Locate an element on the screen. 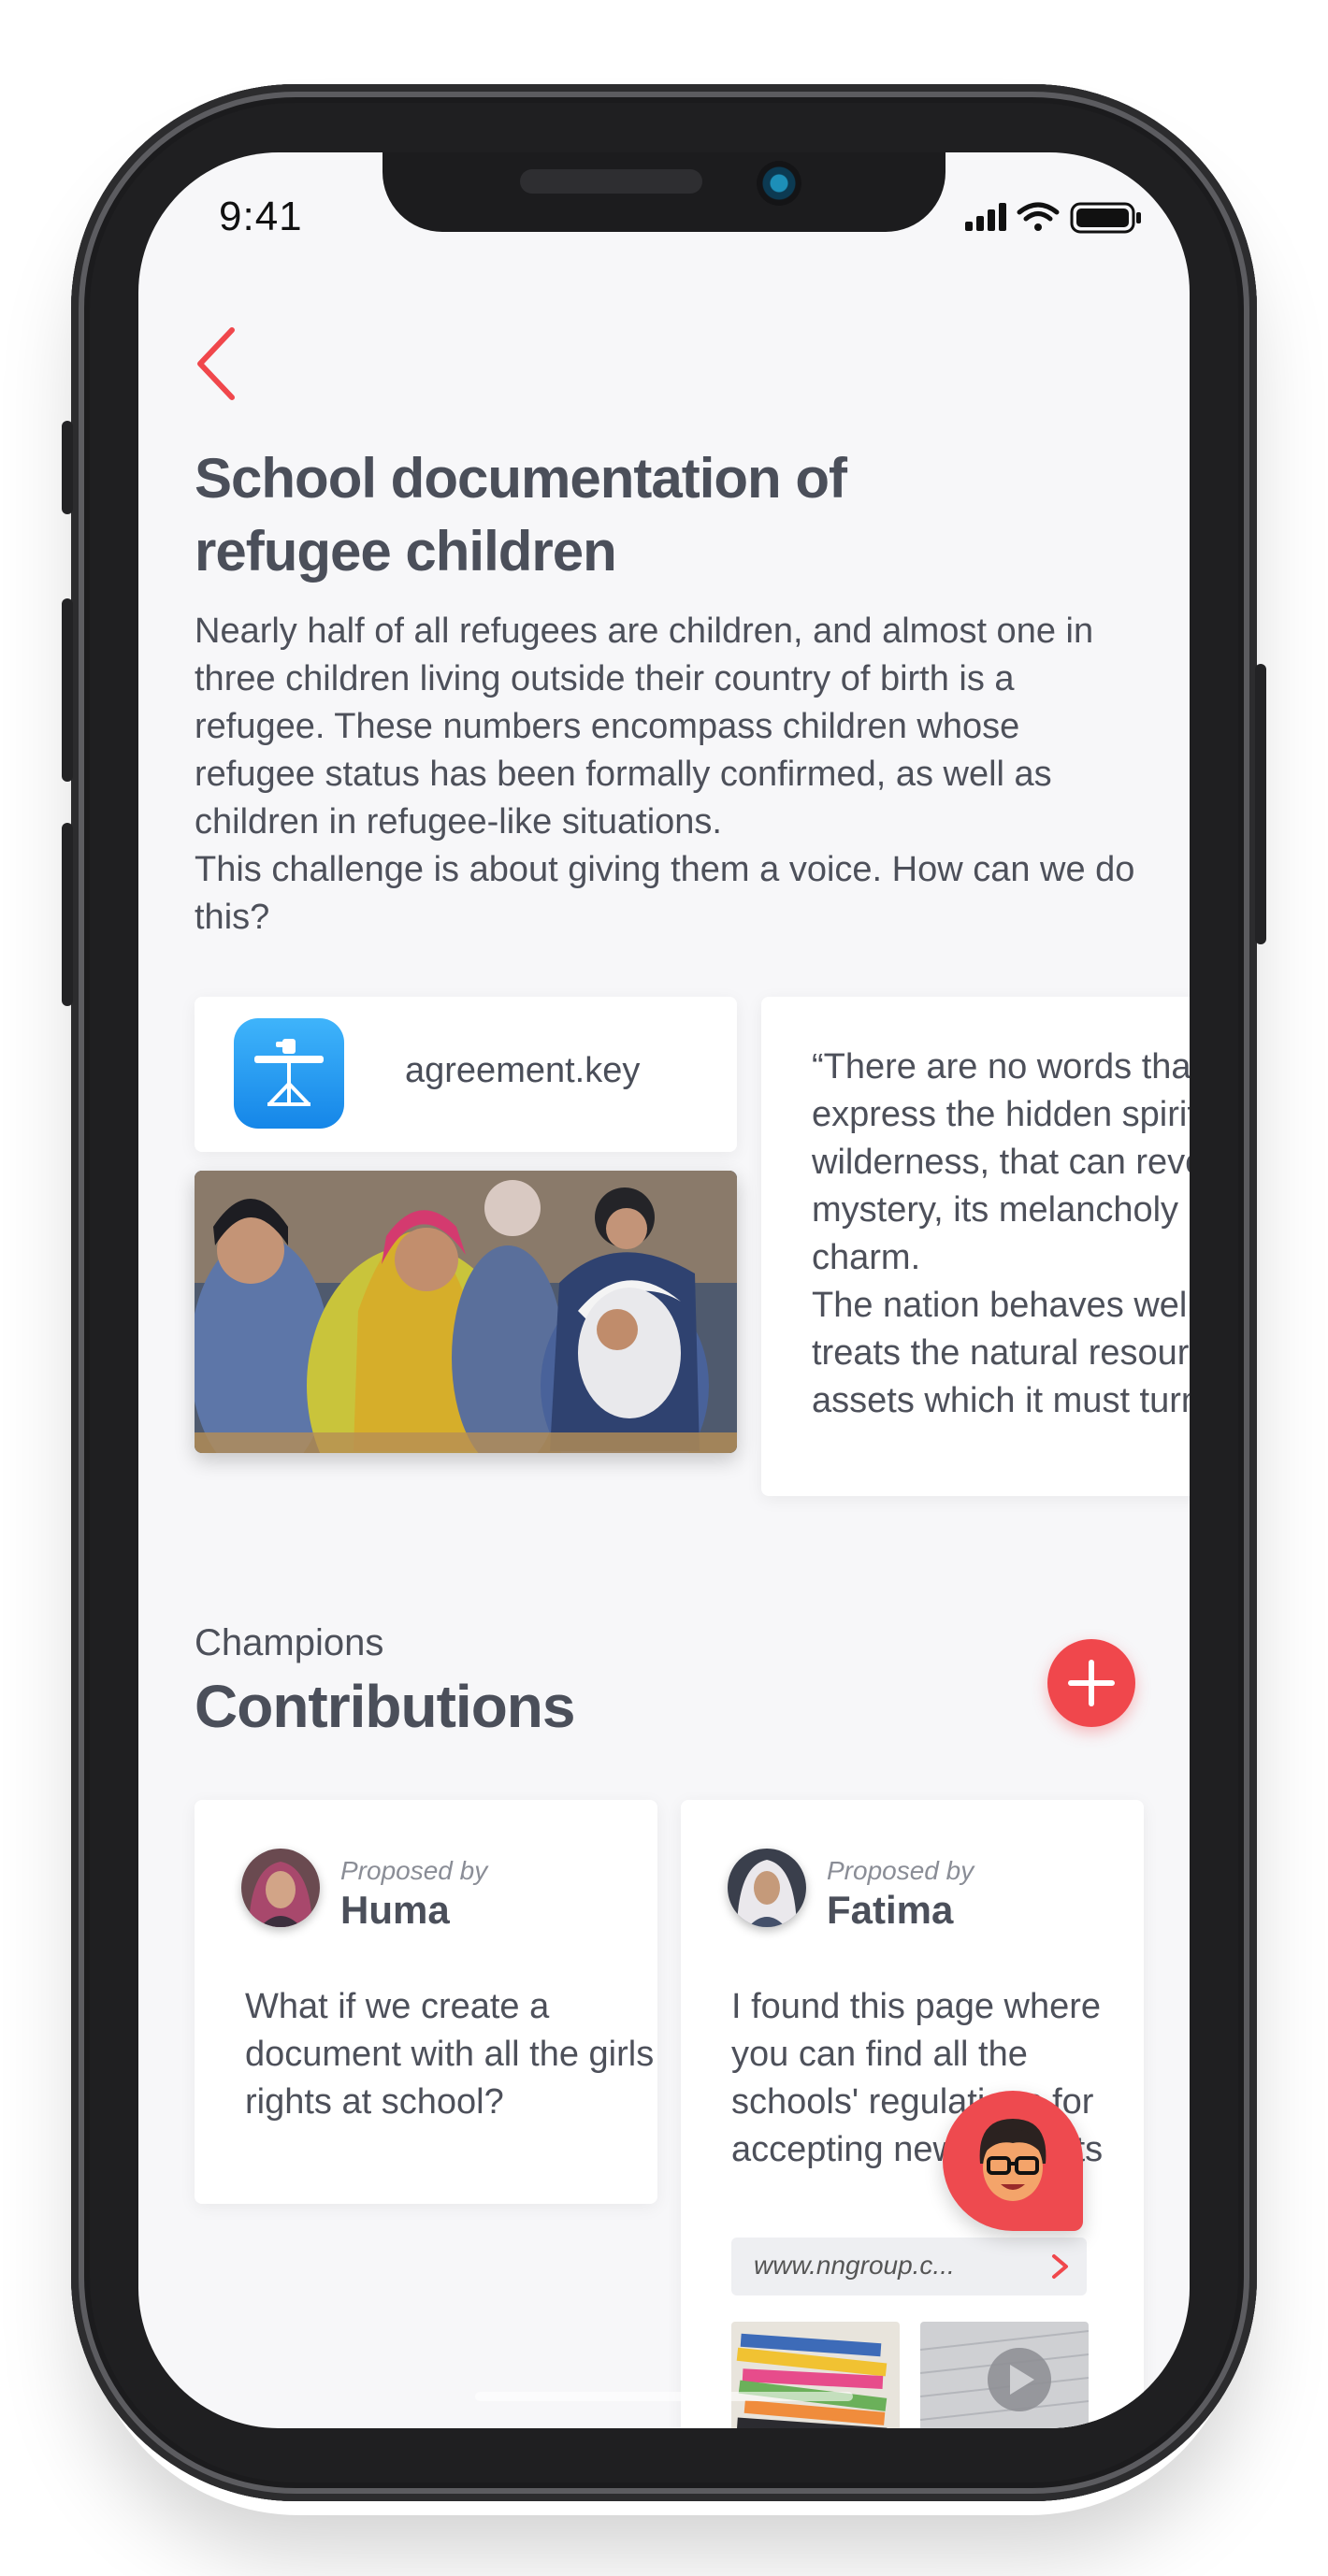 This screenshot has height=2576, width=1328. volume-down-button is located at coordinates (67, 915).